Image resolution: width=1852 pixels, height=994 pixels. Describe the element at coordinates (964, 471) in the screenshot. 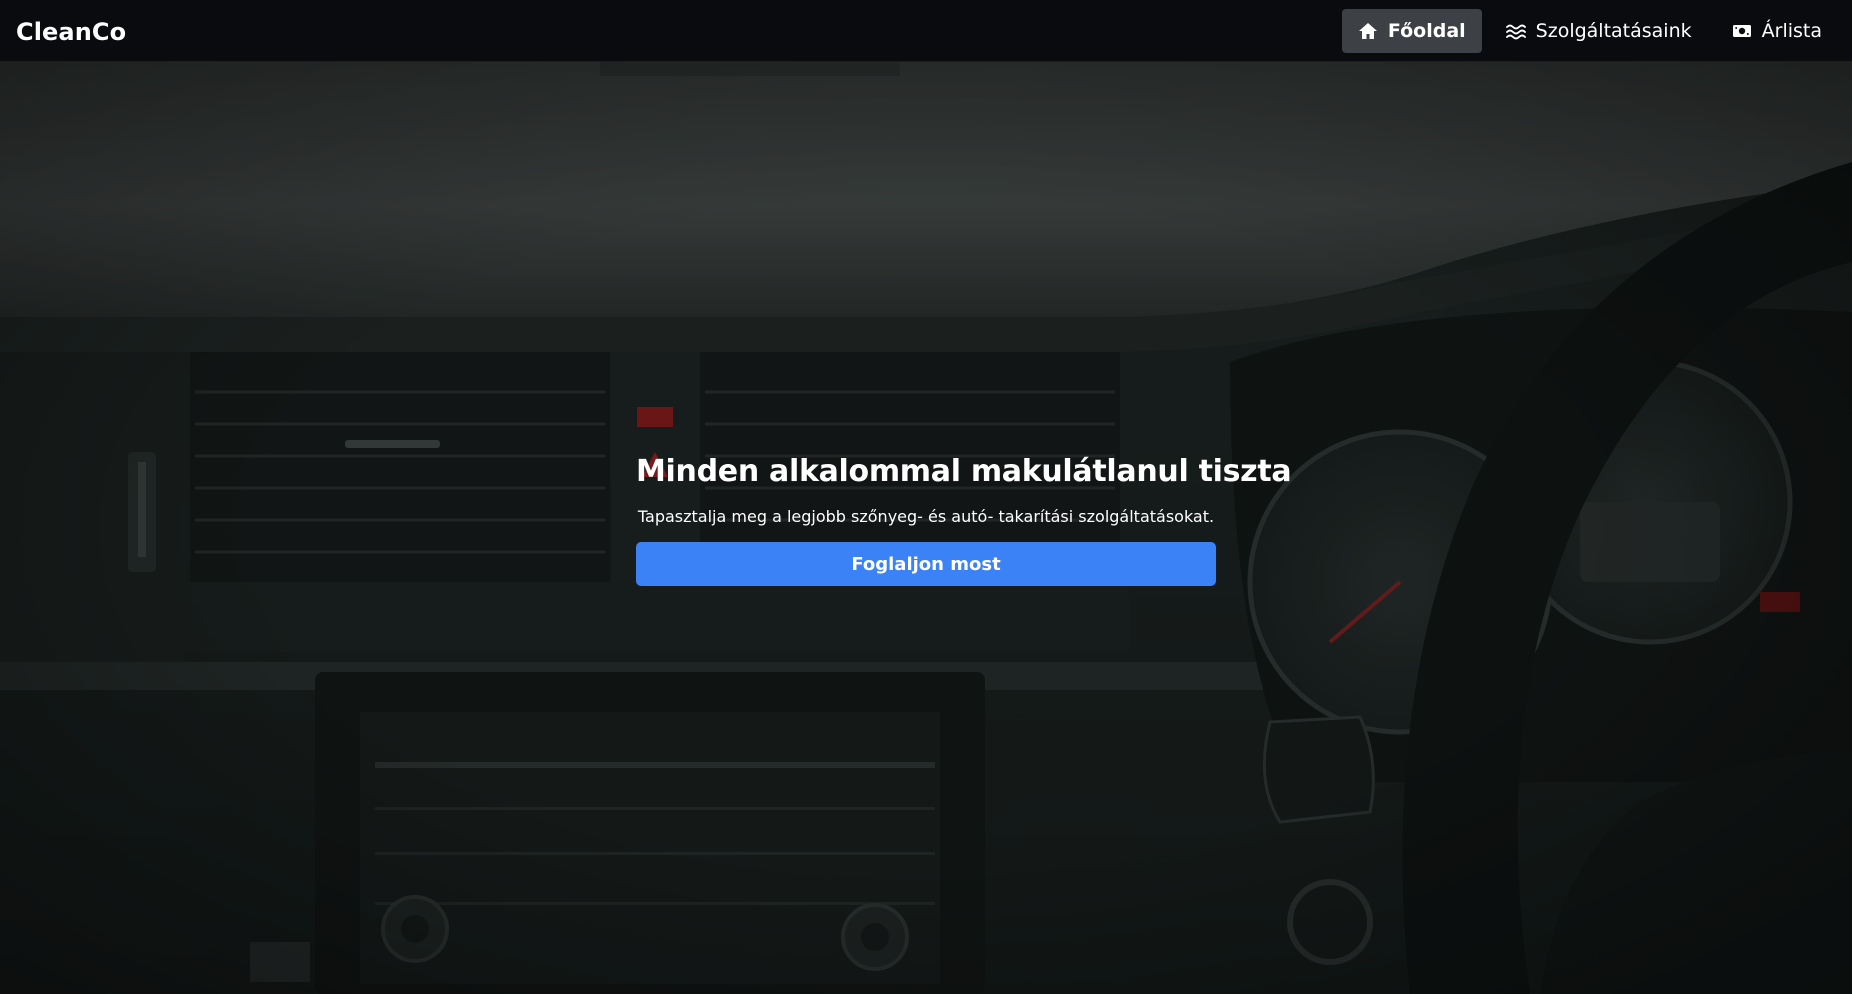

I see `hero-title: Minden alkalommal makulátlanul tiszta` at that location.